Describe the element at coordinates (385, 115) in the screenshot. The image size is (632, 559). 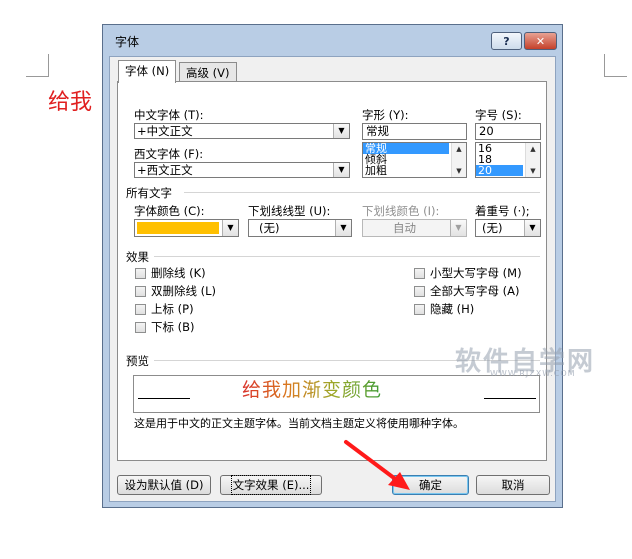
I see `font-style-label: 字形 (Y):` at that location.